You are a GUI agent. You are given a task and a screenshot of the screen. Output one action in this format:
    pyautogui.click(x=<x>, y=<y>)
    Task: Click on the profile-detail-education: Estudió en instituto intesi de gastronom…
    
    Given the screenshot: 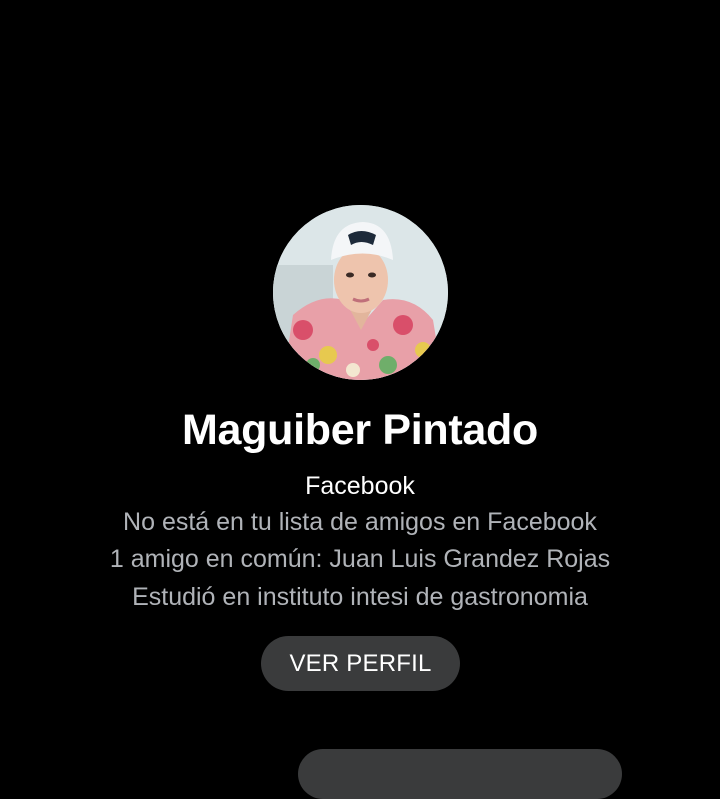 What is the action you would take?
    pyautogui.click(x=360, y=597)
    